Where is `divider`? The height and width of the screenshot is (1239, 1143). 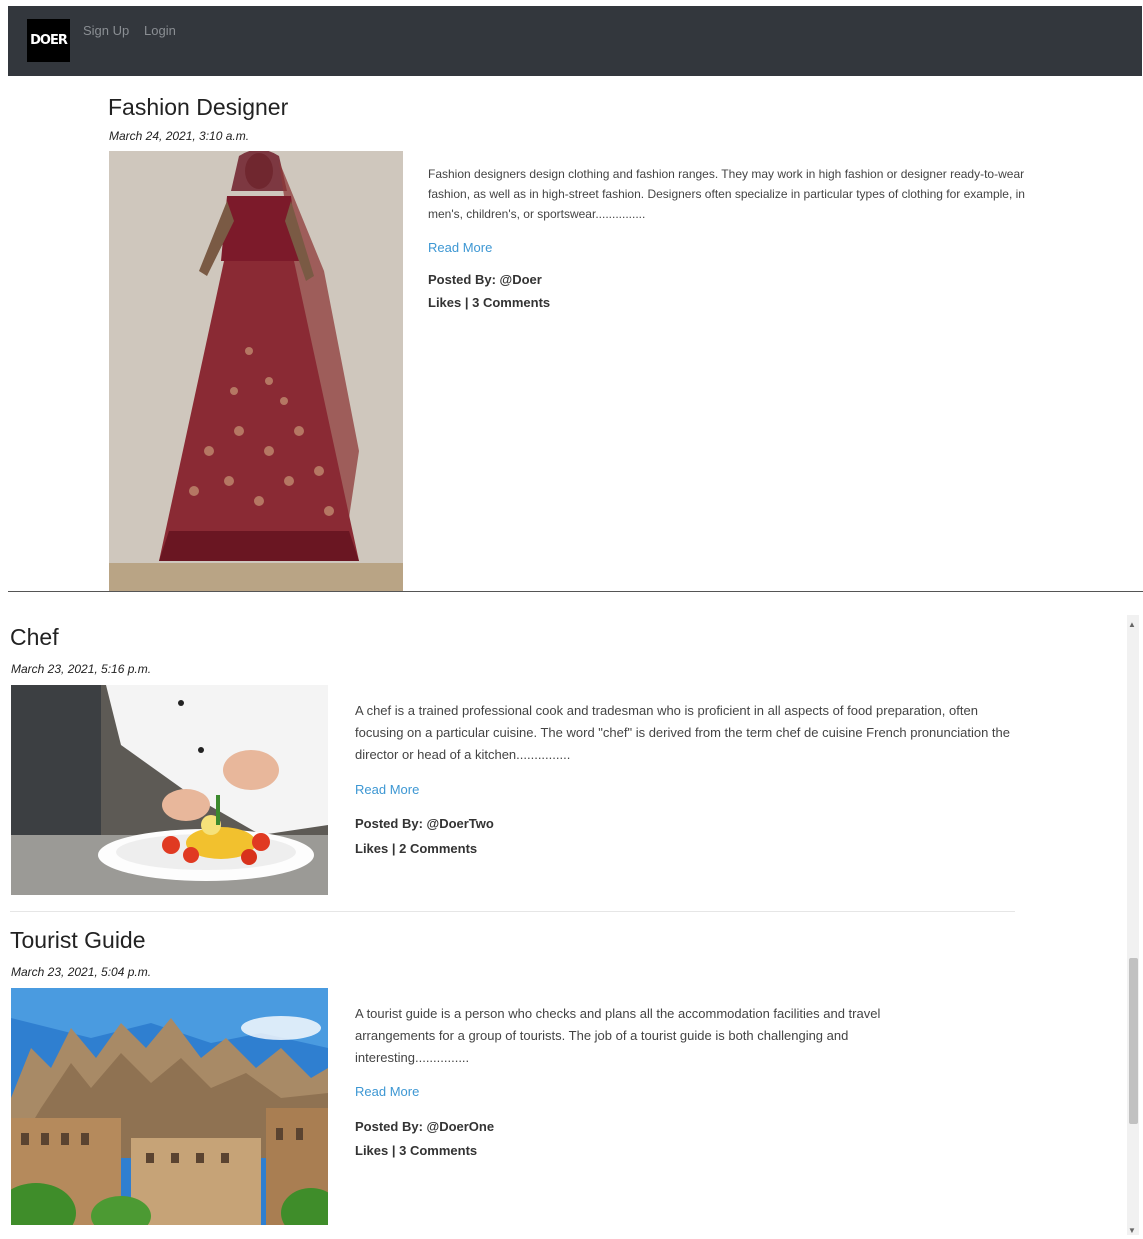 divider is located at coordinates (575, 591).